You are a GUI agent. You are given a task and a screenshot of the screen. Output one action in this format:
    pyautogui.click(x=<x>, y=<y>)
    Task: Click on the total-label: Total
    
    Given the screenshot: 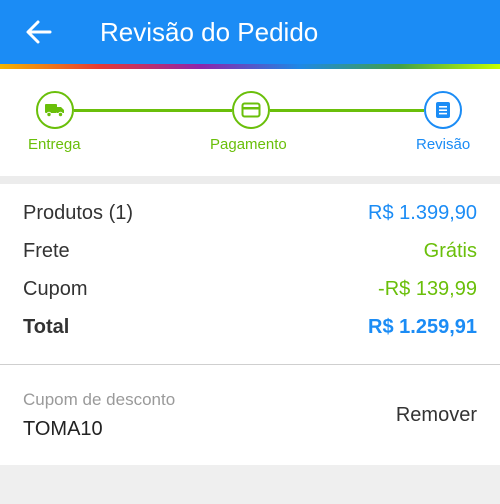 What is the action you would take?
    pyautogui.click(x=46, y=327)
    